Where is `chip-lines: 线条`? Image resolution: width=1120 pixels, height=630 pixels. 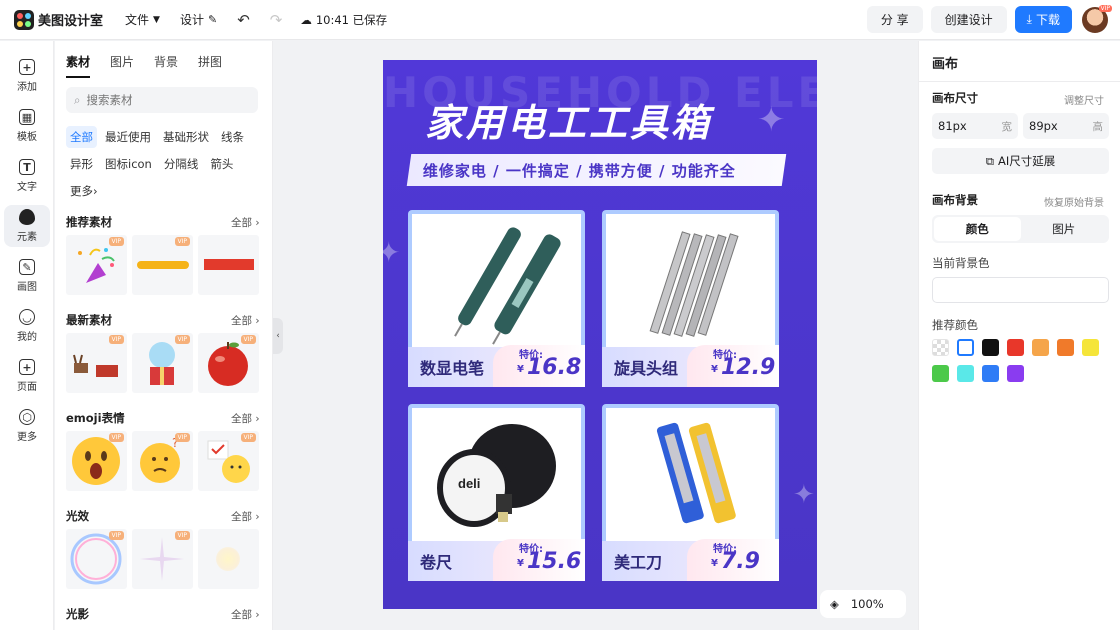 chip-lines: 线条 is located at coordinates (232, 137).